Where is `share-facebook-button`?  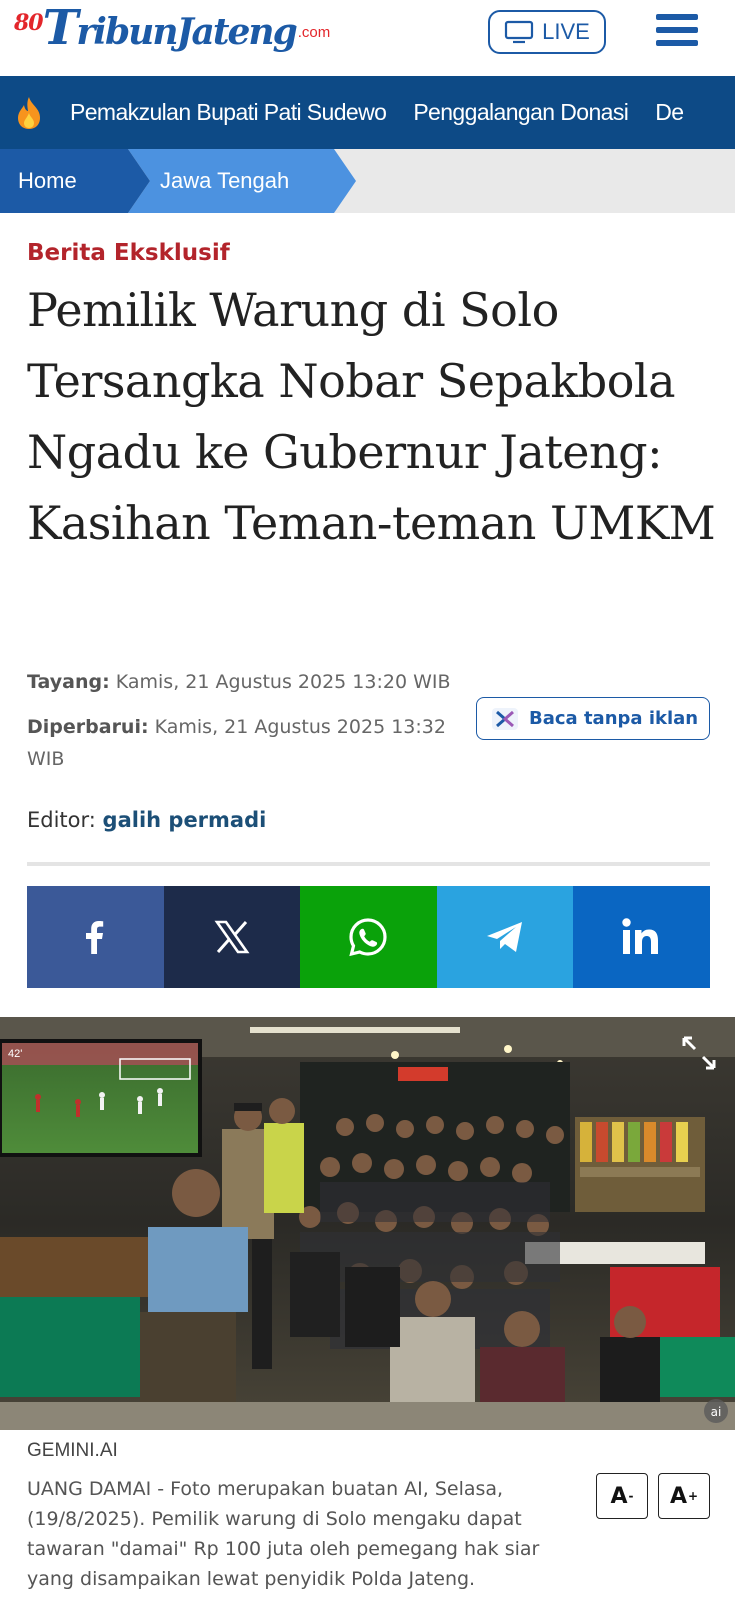
share-facebook-button is located at coordinates (95, 937).